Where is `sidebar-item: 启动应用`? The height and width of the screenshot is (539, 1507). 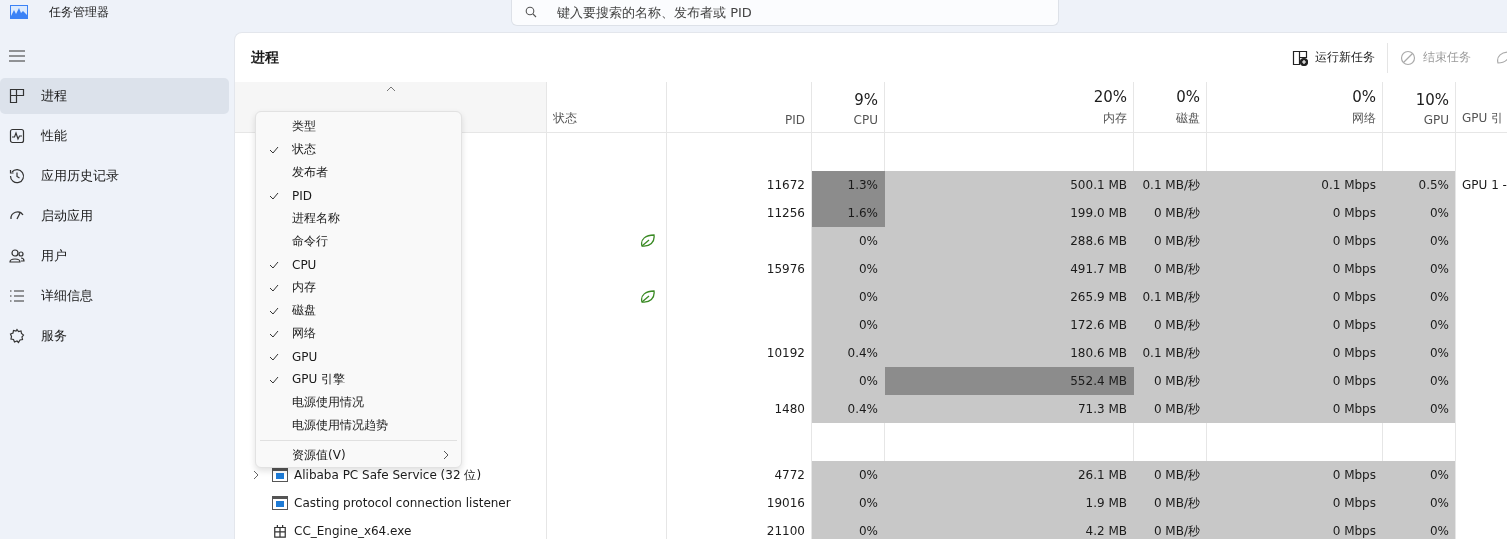 sidebar-item: 启动应用 is located at coordinates (114, 216).